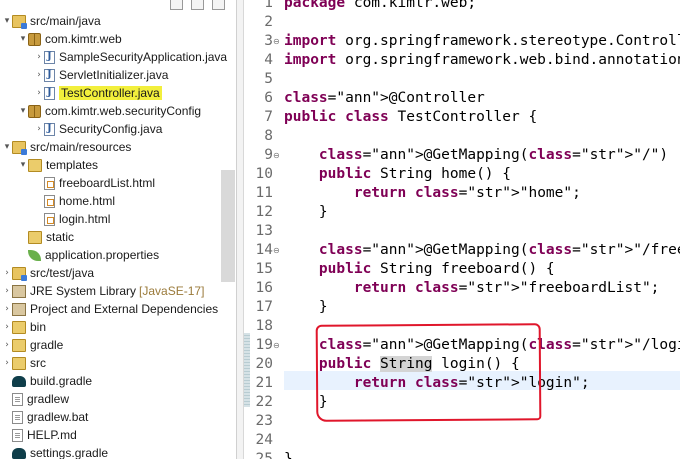 This screenshot has width=680, height=459. What do you see at coordinates (240, 229) in the screenshot?
I see `view-divider` at bounding box center [240, 229].